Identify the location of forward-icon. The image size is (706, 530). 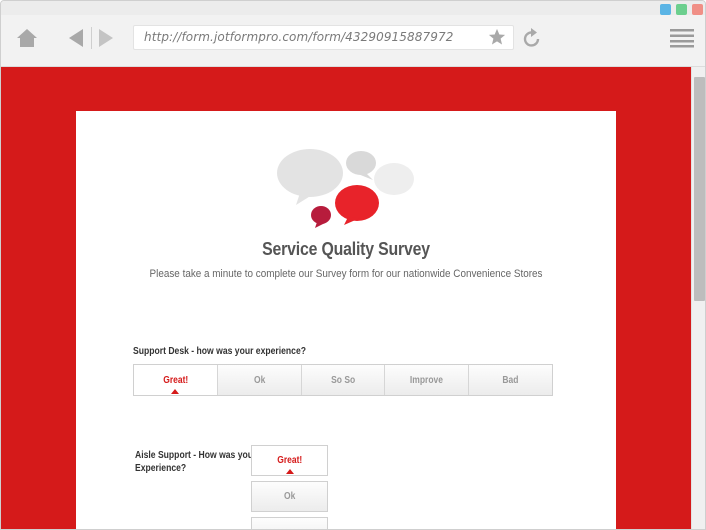
(106, 38).